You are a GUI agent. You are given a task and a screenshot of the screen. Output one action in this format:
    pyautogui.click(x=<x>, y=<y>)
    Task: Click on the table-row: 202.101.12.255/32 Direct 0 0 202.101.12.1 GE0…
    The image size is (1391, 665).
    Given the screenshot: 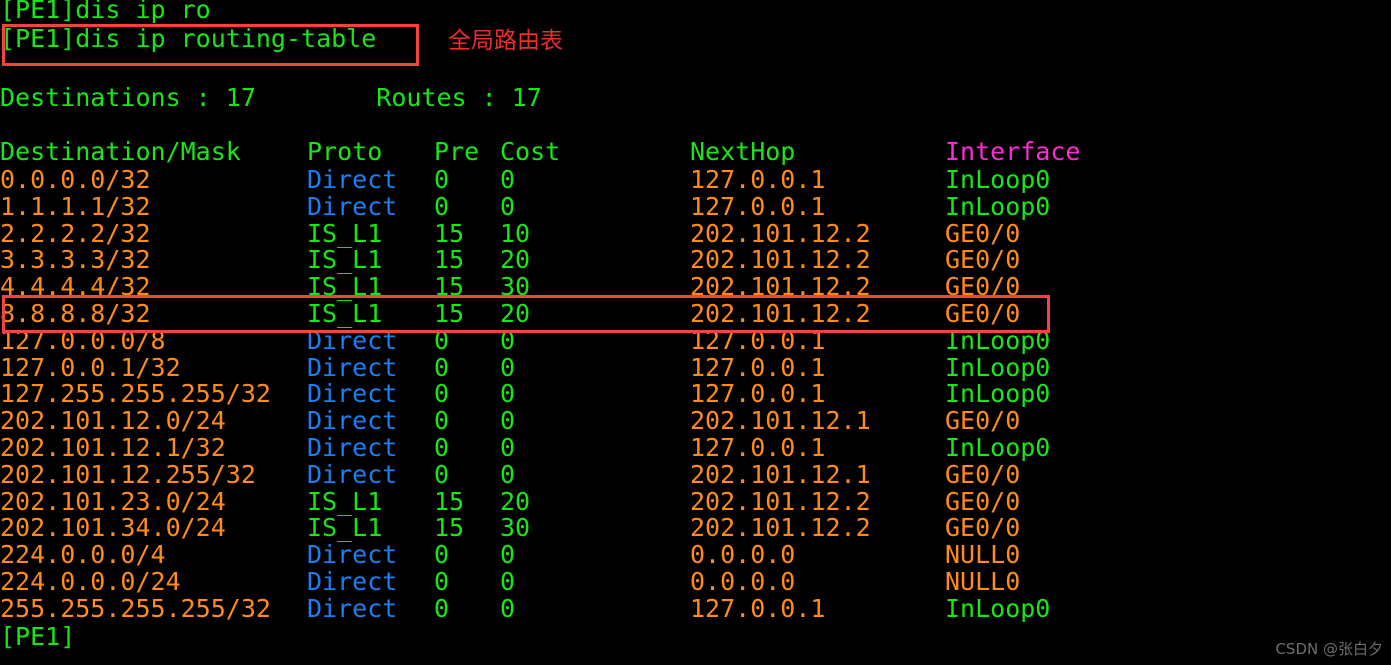 What is the action you would take?
    pyautogui.click(x=695, y=474)
    